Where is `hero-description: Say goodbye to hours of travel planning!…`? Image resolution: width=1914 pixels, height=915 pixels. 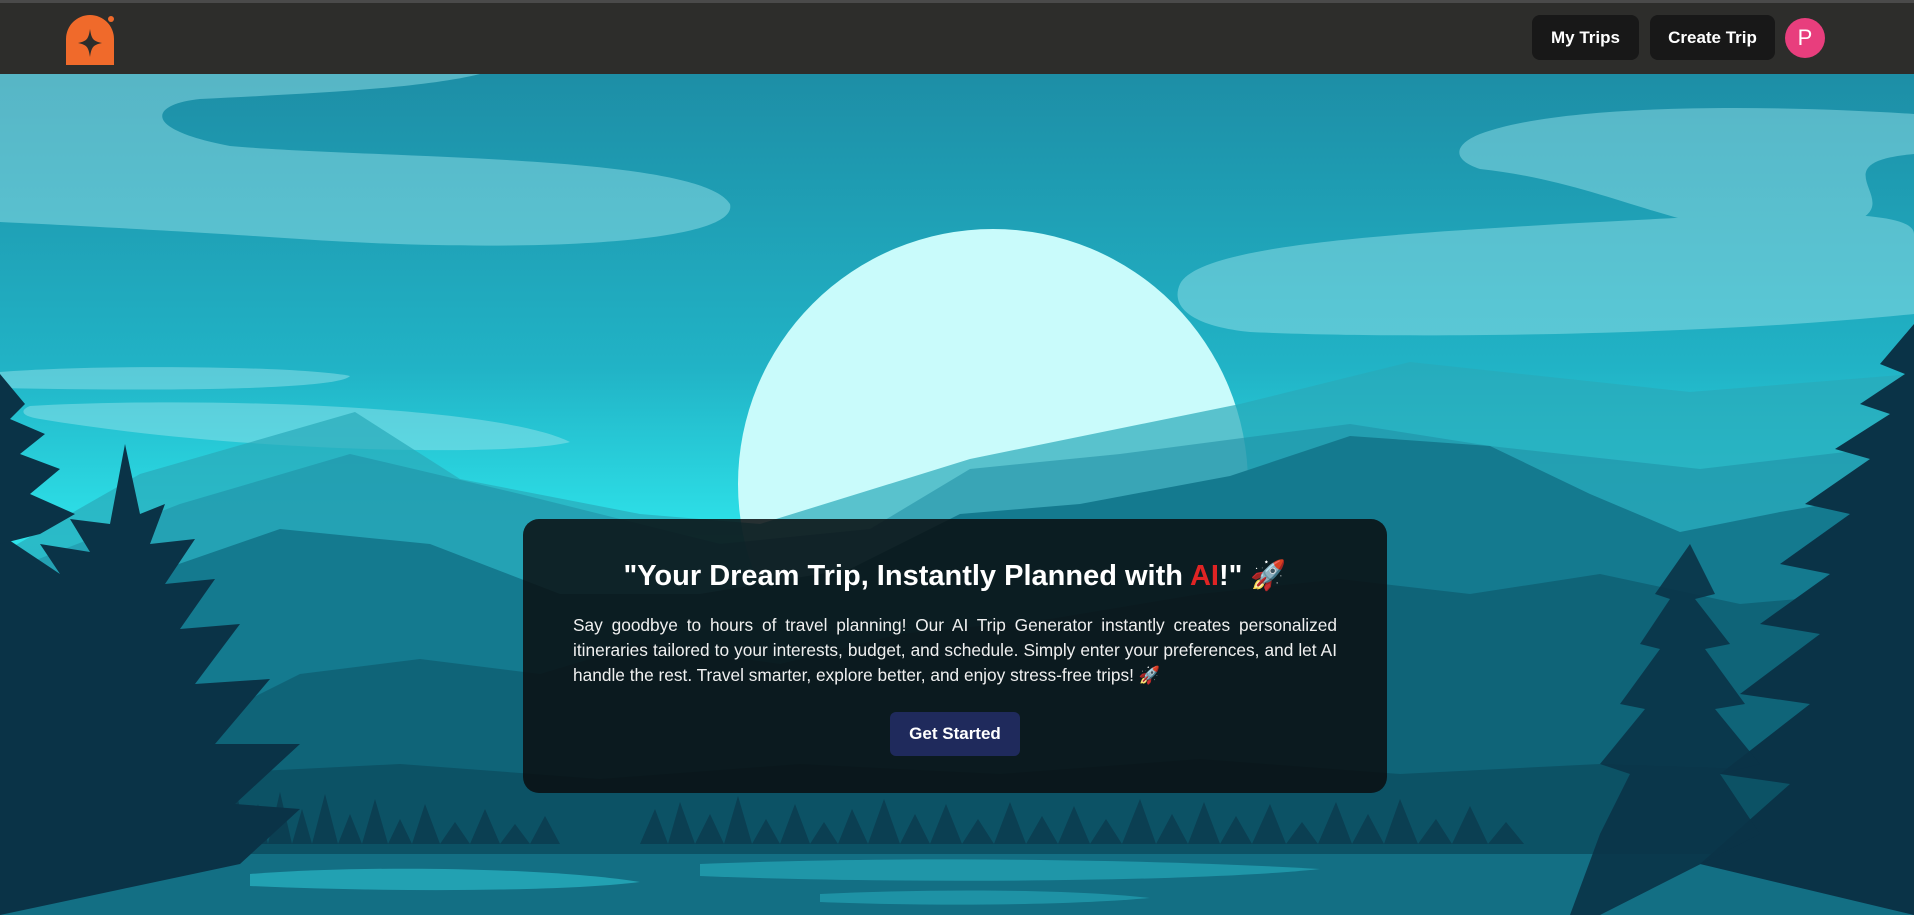
hero-description: Say goodbye to hours of travel planning!… is located at coordinates (955, 650).